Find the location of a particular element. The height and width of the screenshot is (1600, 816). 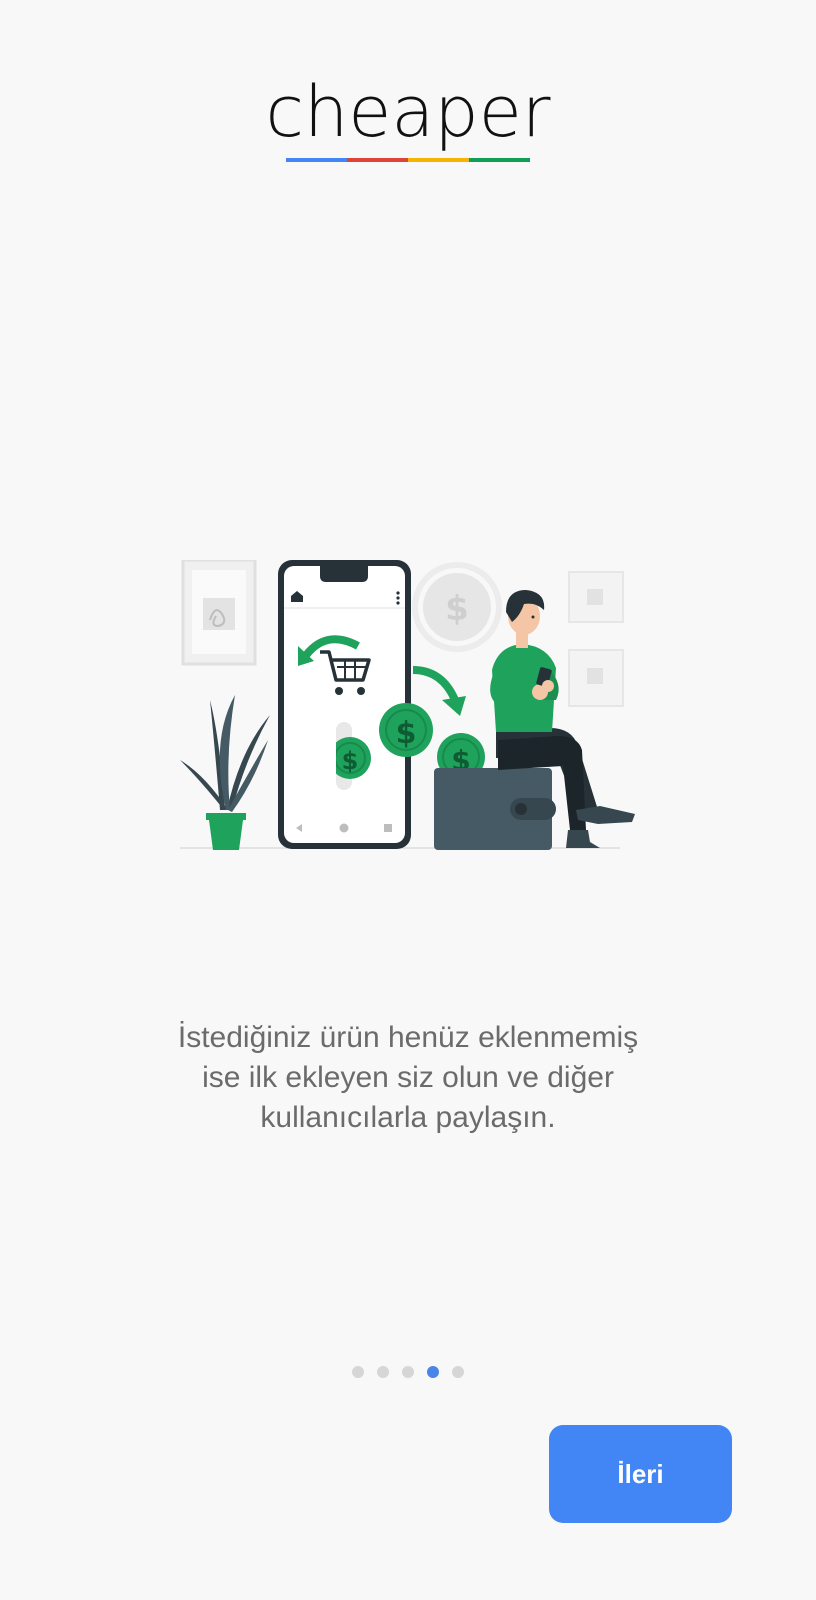

description-line: kullanıcılarla paylaşın. is located at coordinates (408, 1117).